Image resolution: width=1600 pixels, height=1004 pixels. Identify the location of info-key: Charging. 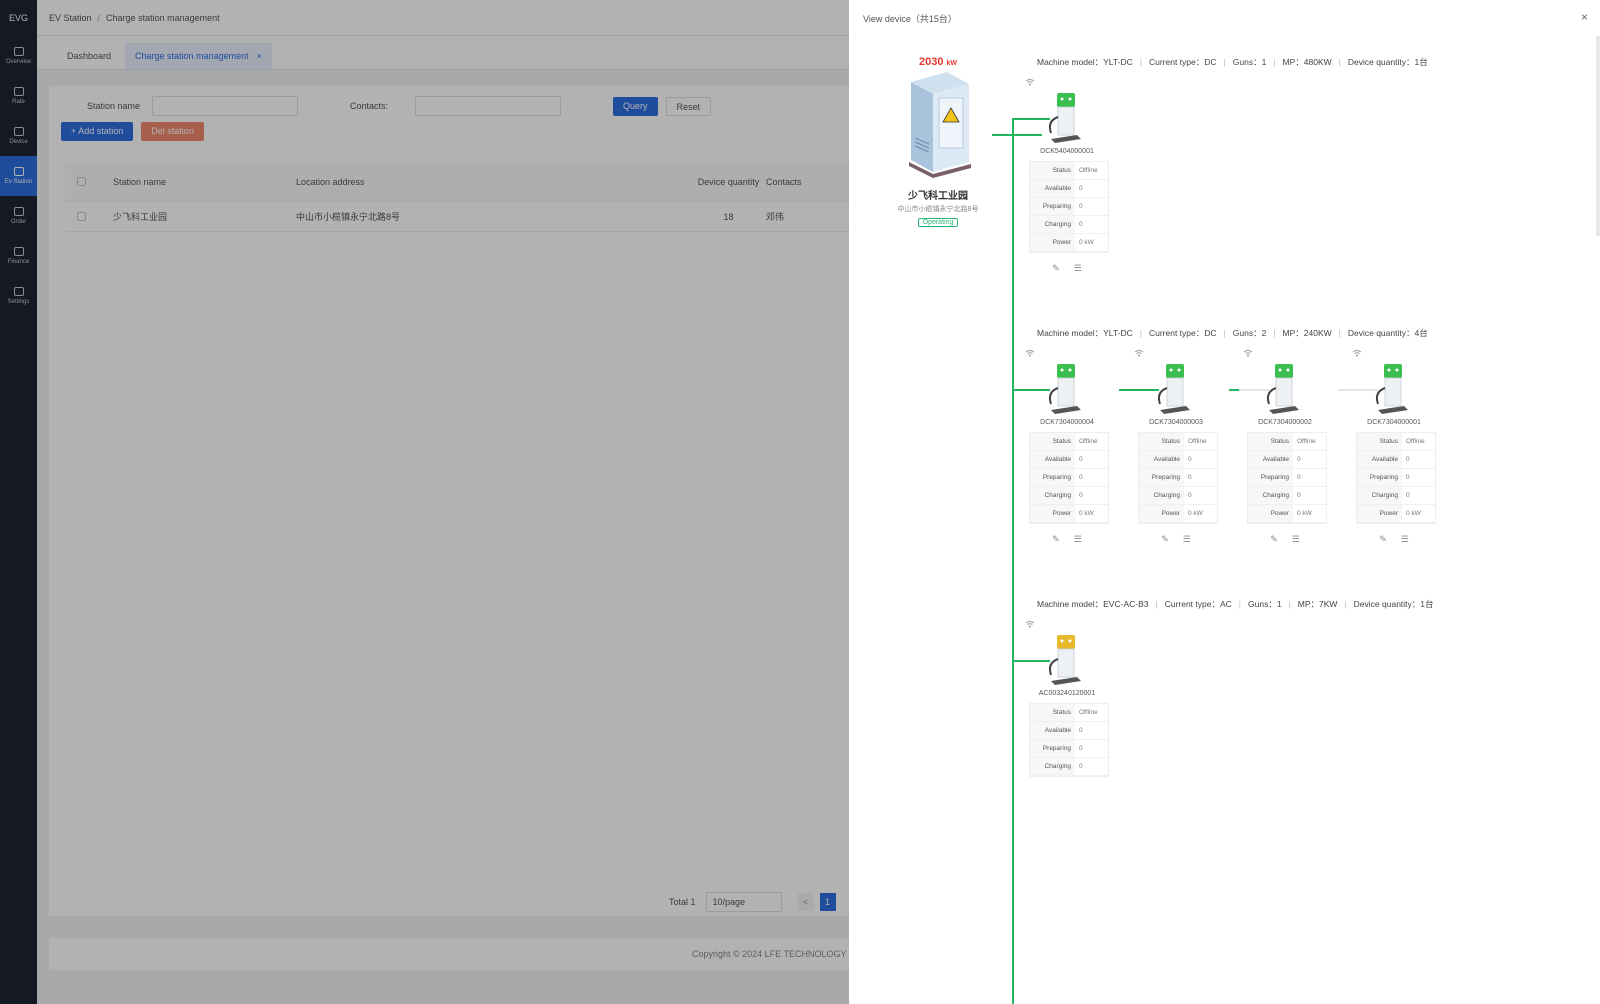
(1052, 224).